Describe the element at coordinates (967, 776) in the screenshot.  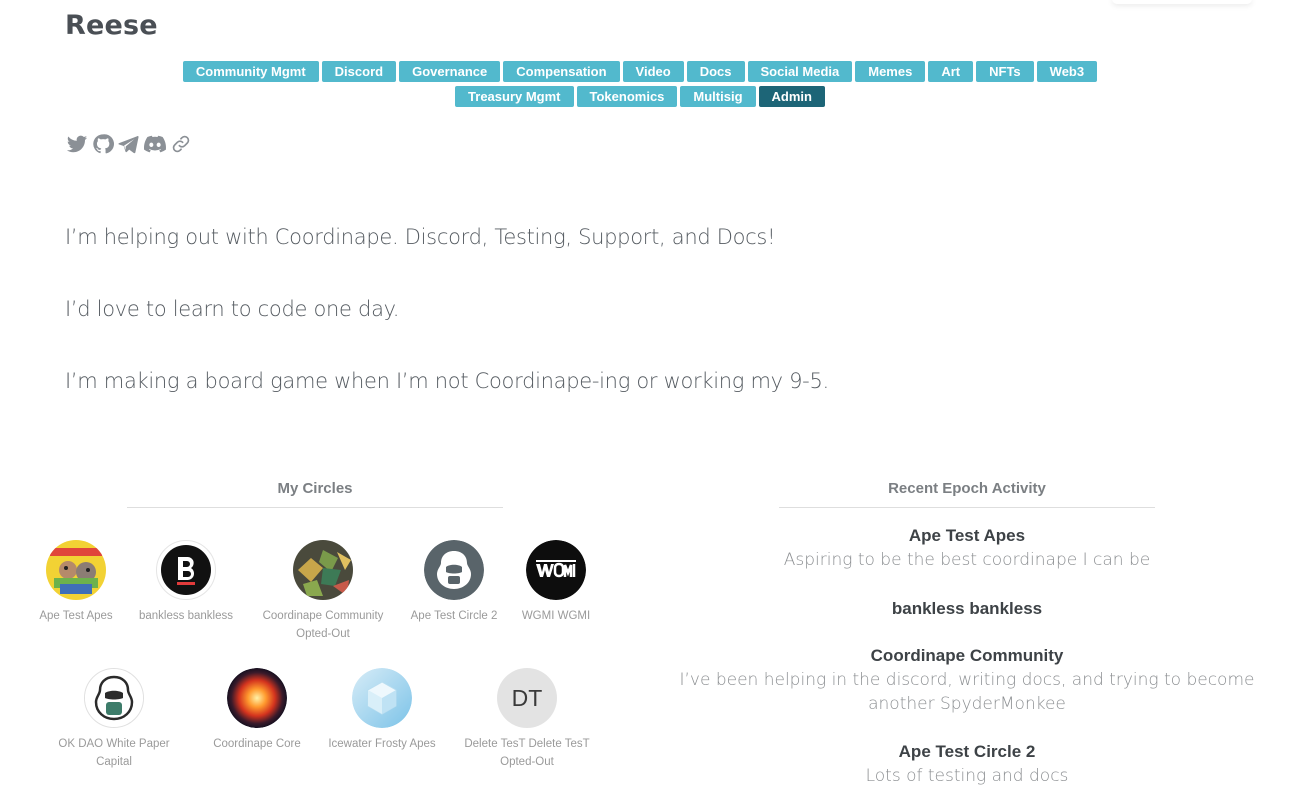
I see `activity-text: Lots of testing and docs` at that location.